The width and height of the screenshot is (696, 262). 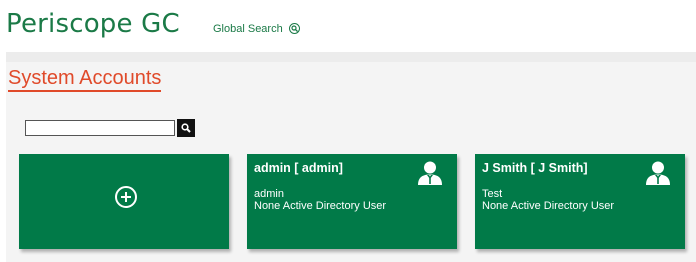 What do you see at coordinates (269, 194) in the screenshot?
I see `account-description: admin` at bounding box center [269, 194].